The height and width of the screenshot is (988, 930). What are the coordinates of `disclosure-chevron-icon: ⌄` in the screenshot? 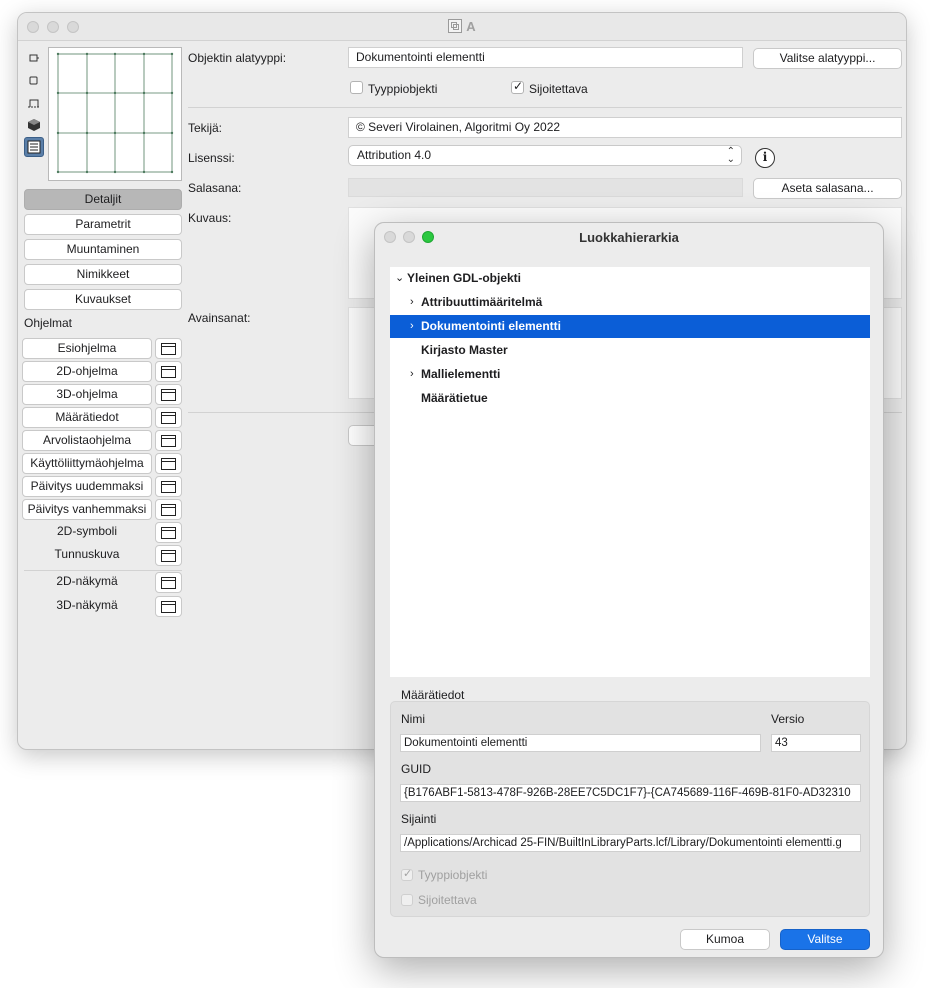 It's located at (399, 278).